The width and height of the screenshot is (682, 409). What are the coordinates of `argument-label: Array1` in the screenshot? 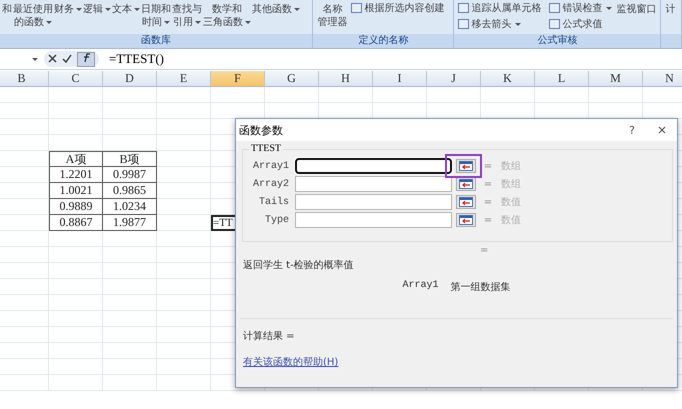 It's located at (271, 166).